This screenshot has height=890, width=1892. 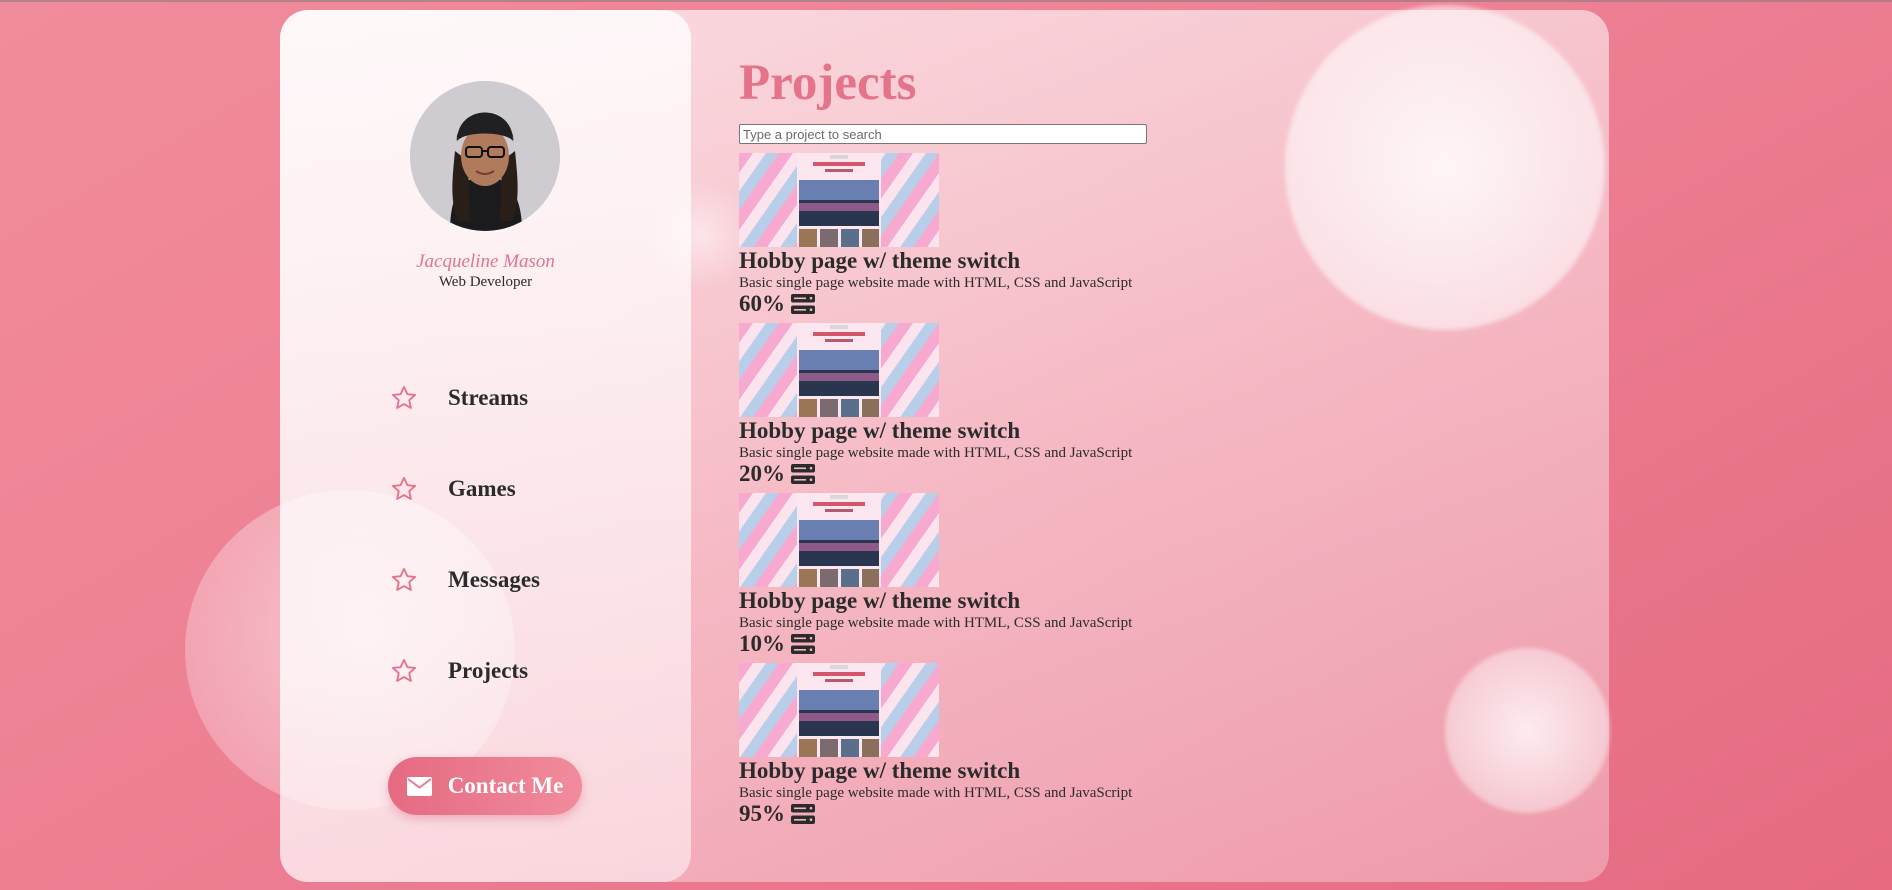 I want to click on project-progress: 95%, so click(x=762, y=813).